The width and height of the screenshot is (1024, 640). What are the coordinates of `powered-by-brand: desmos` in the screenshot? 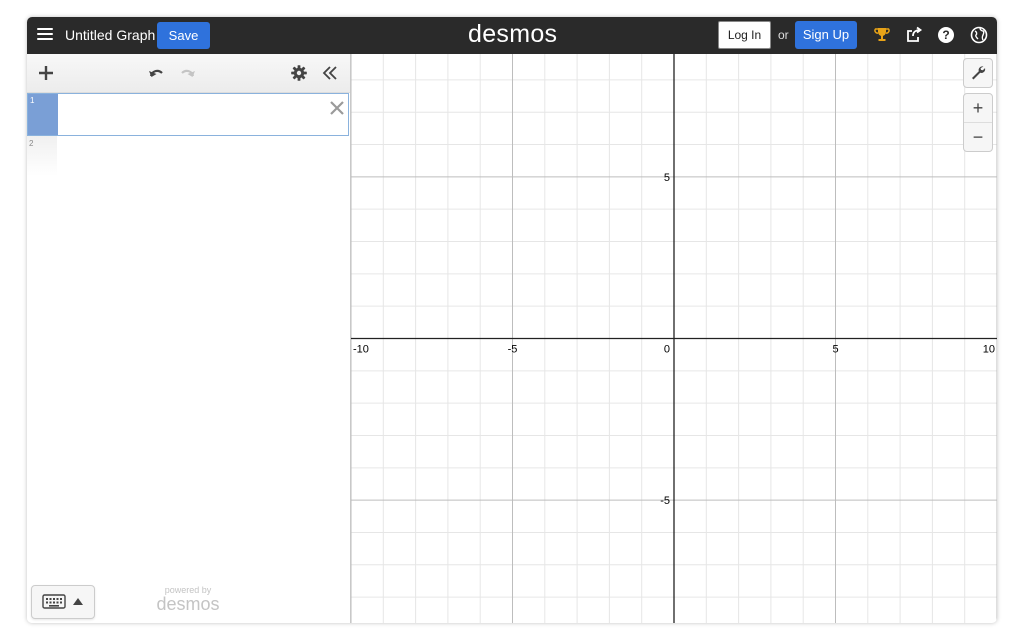 It's located at (188, 604).